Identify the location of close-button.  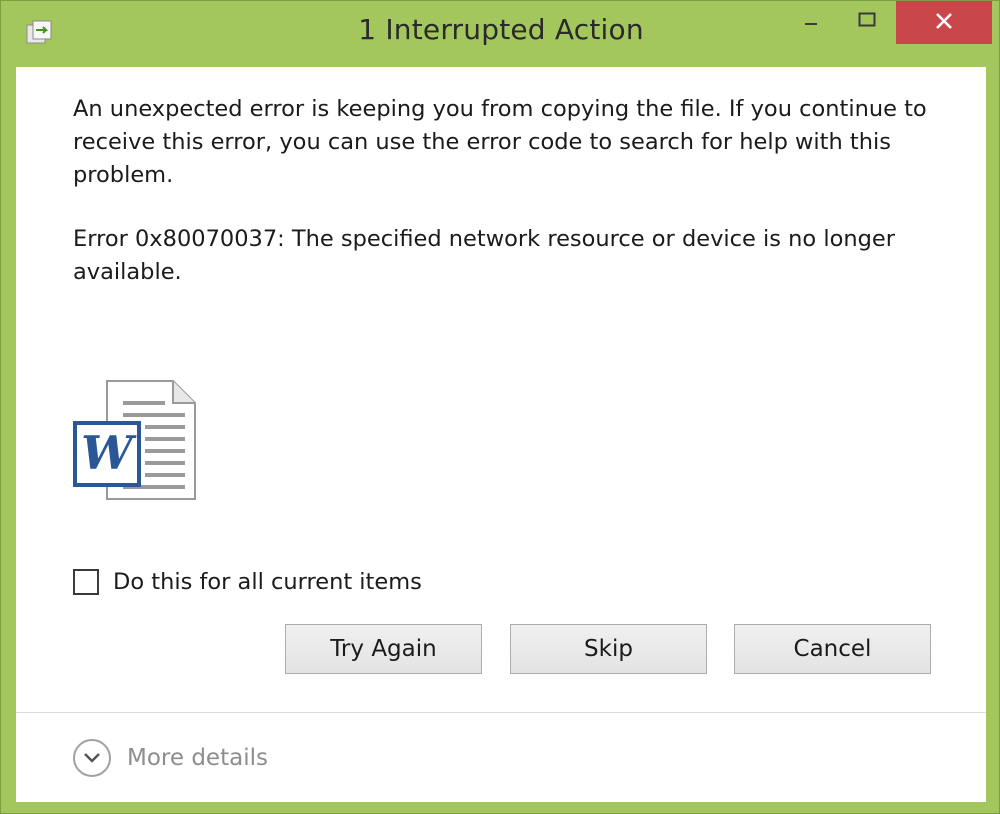
(944, 22).